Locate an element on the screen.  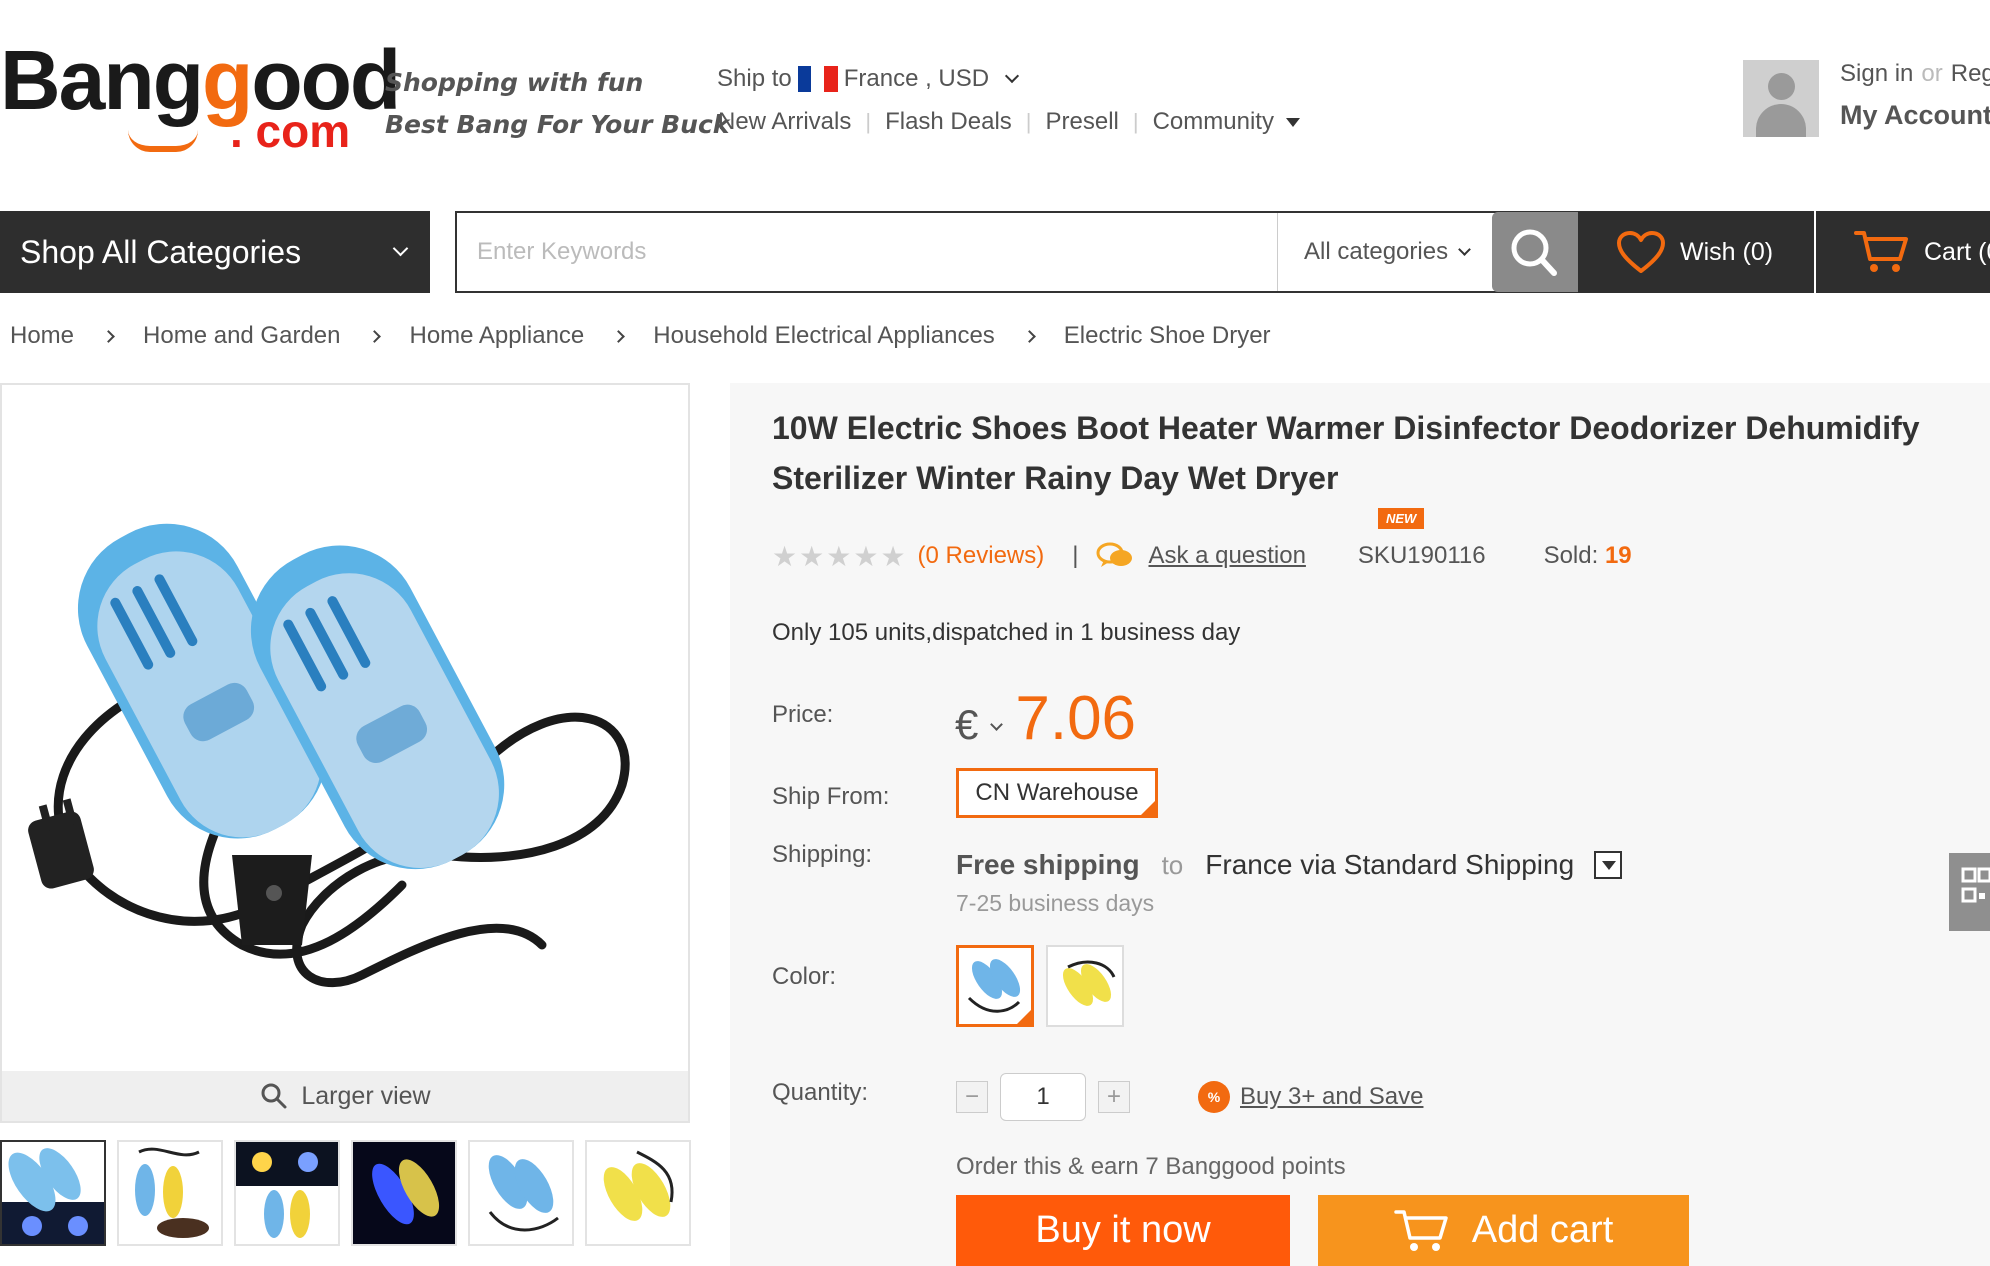
my-account-link: My Account is located at coordinates (1915, 115).